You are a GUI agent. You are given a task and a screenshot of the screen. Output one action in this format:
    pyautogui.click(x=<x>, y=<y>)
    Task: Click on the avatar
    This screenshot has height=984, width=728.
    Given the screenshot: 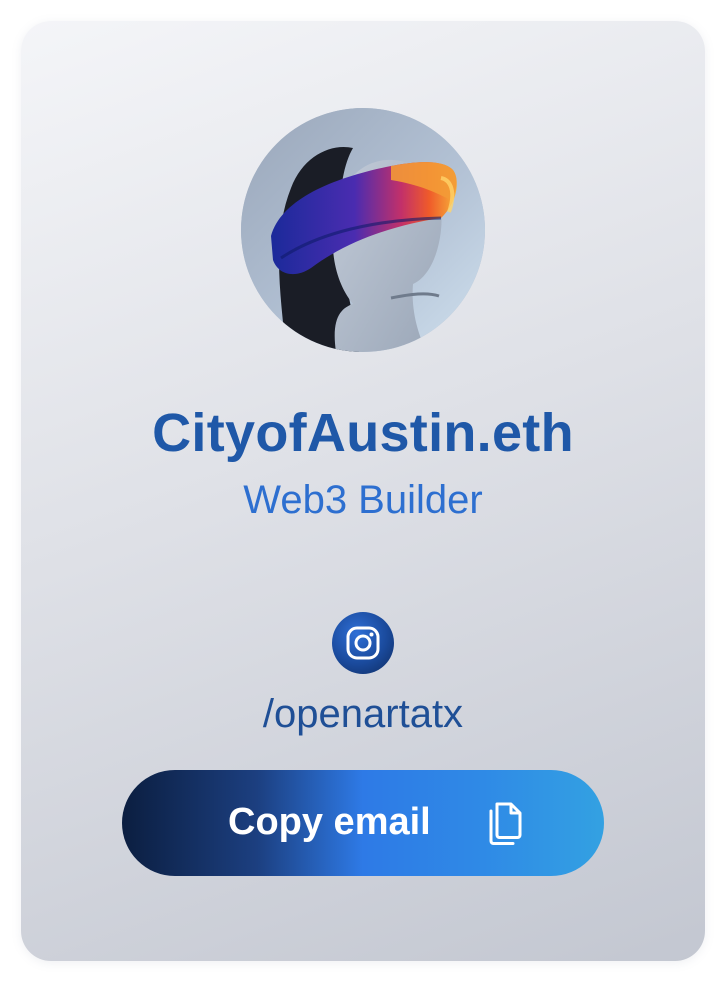 What is the action you would take?
    pyautogui.click(x=363, y=230)
    